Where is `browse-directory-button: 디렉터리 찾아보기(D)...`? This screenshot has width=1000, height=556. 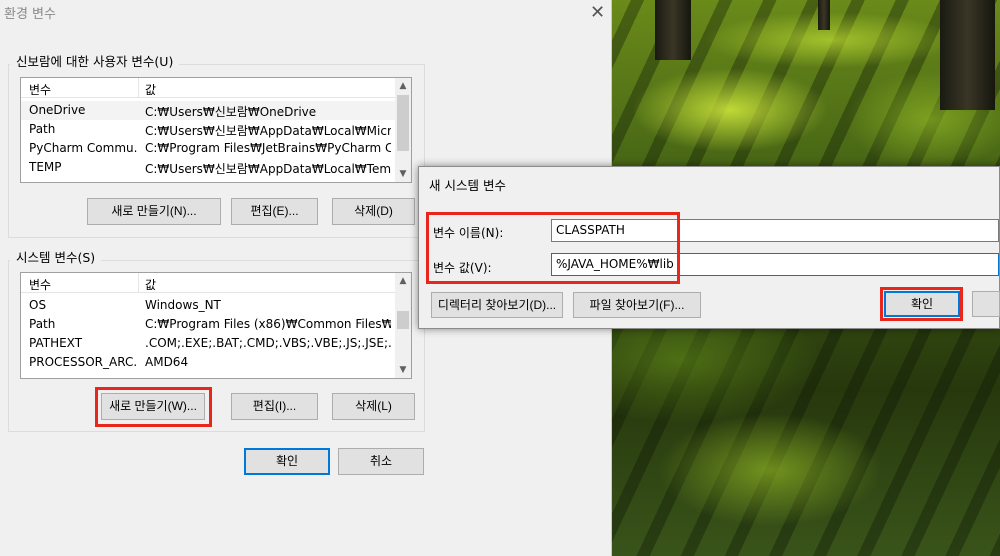
browse-directory-button: 디렉터리 찾아보기(D)... is located at coordinates (497, 305).